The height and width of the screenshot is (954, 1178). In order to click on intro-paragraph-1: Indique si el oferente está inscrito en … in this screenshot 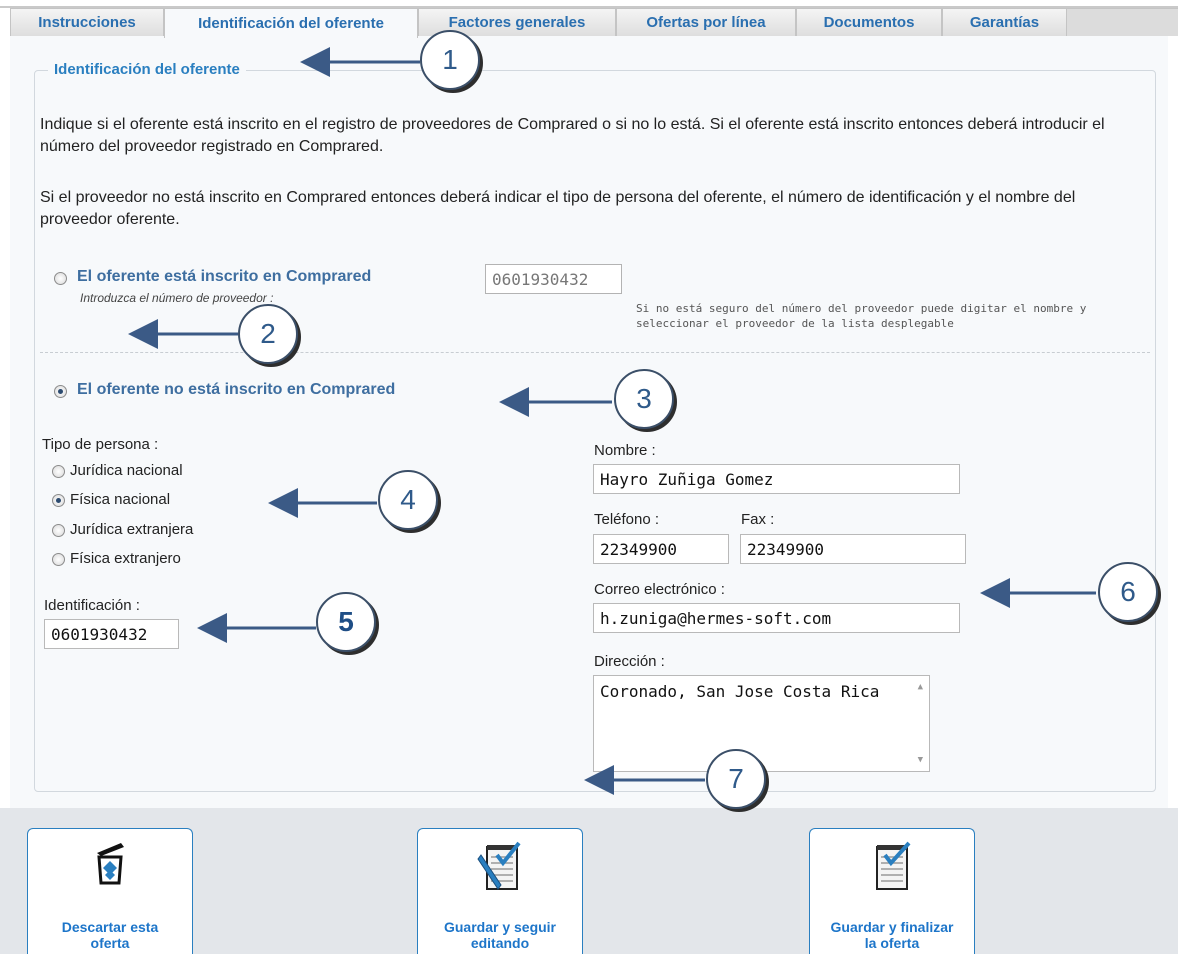, I will do `click(572, 135)`.